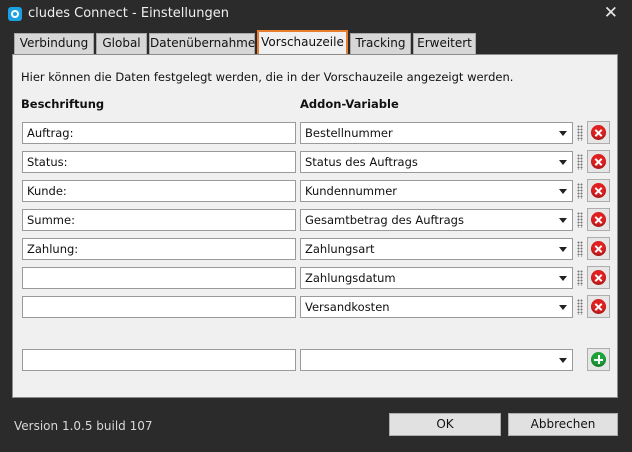 This screenshot has width=632, height=452. I want to click on mapping-row: Zahlungsart, so click(316, 248).